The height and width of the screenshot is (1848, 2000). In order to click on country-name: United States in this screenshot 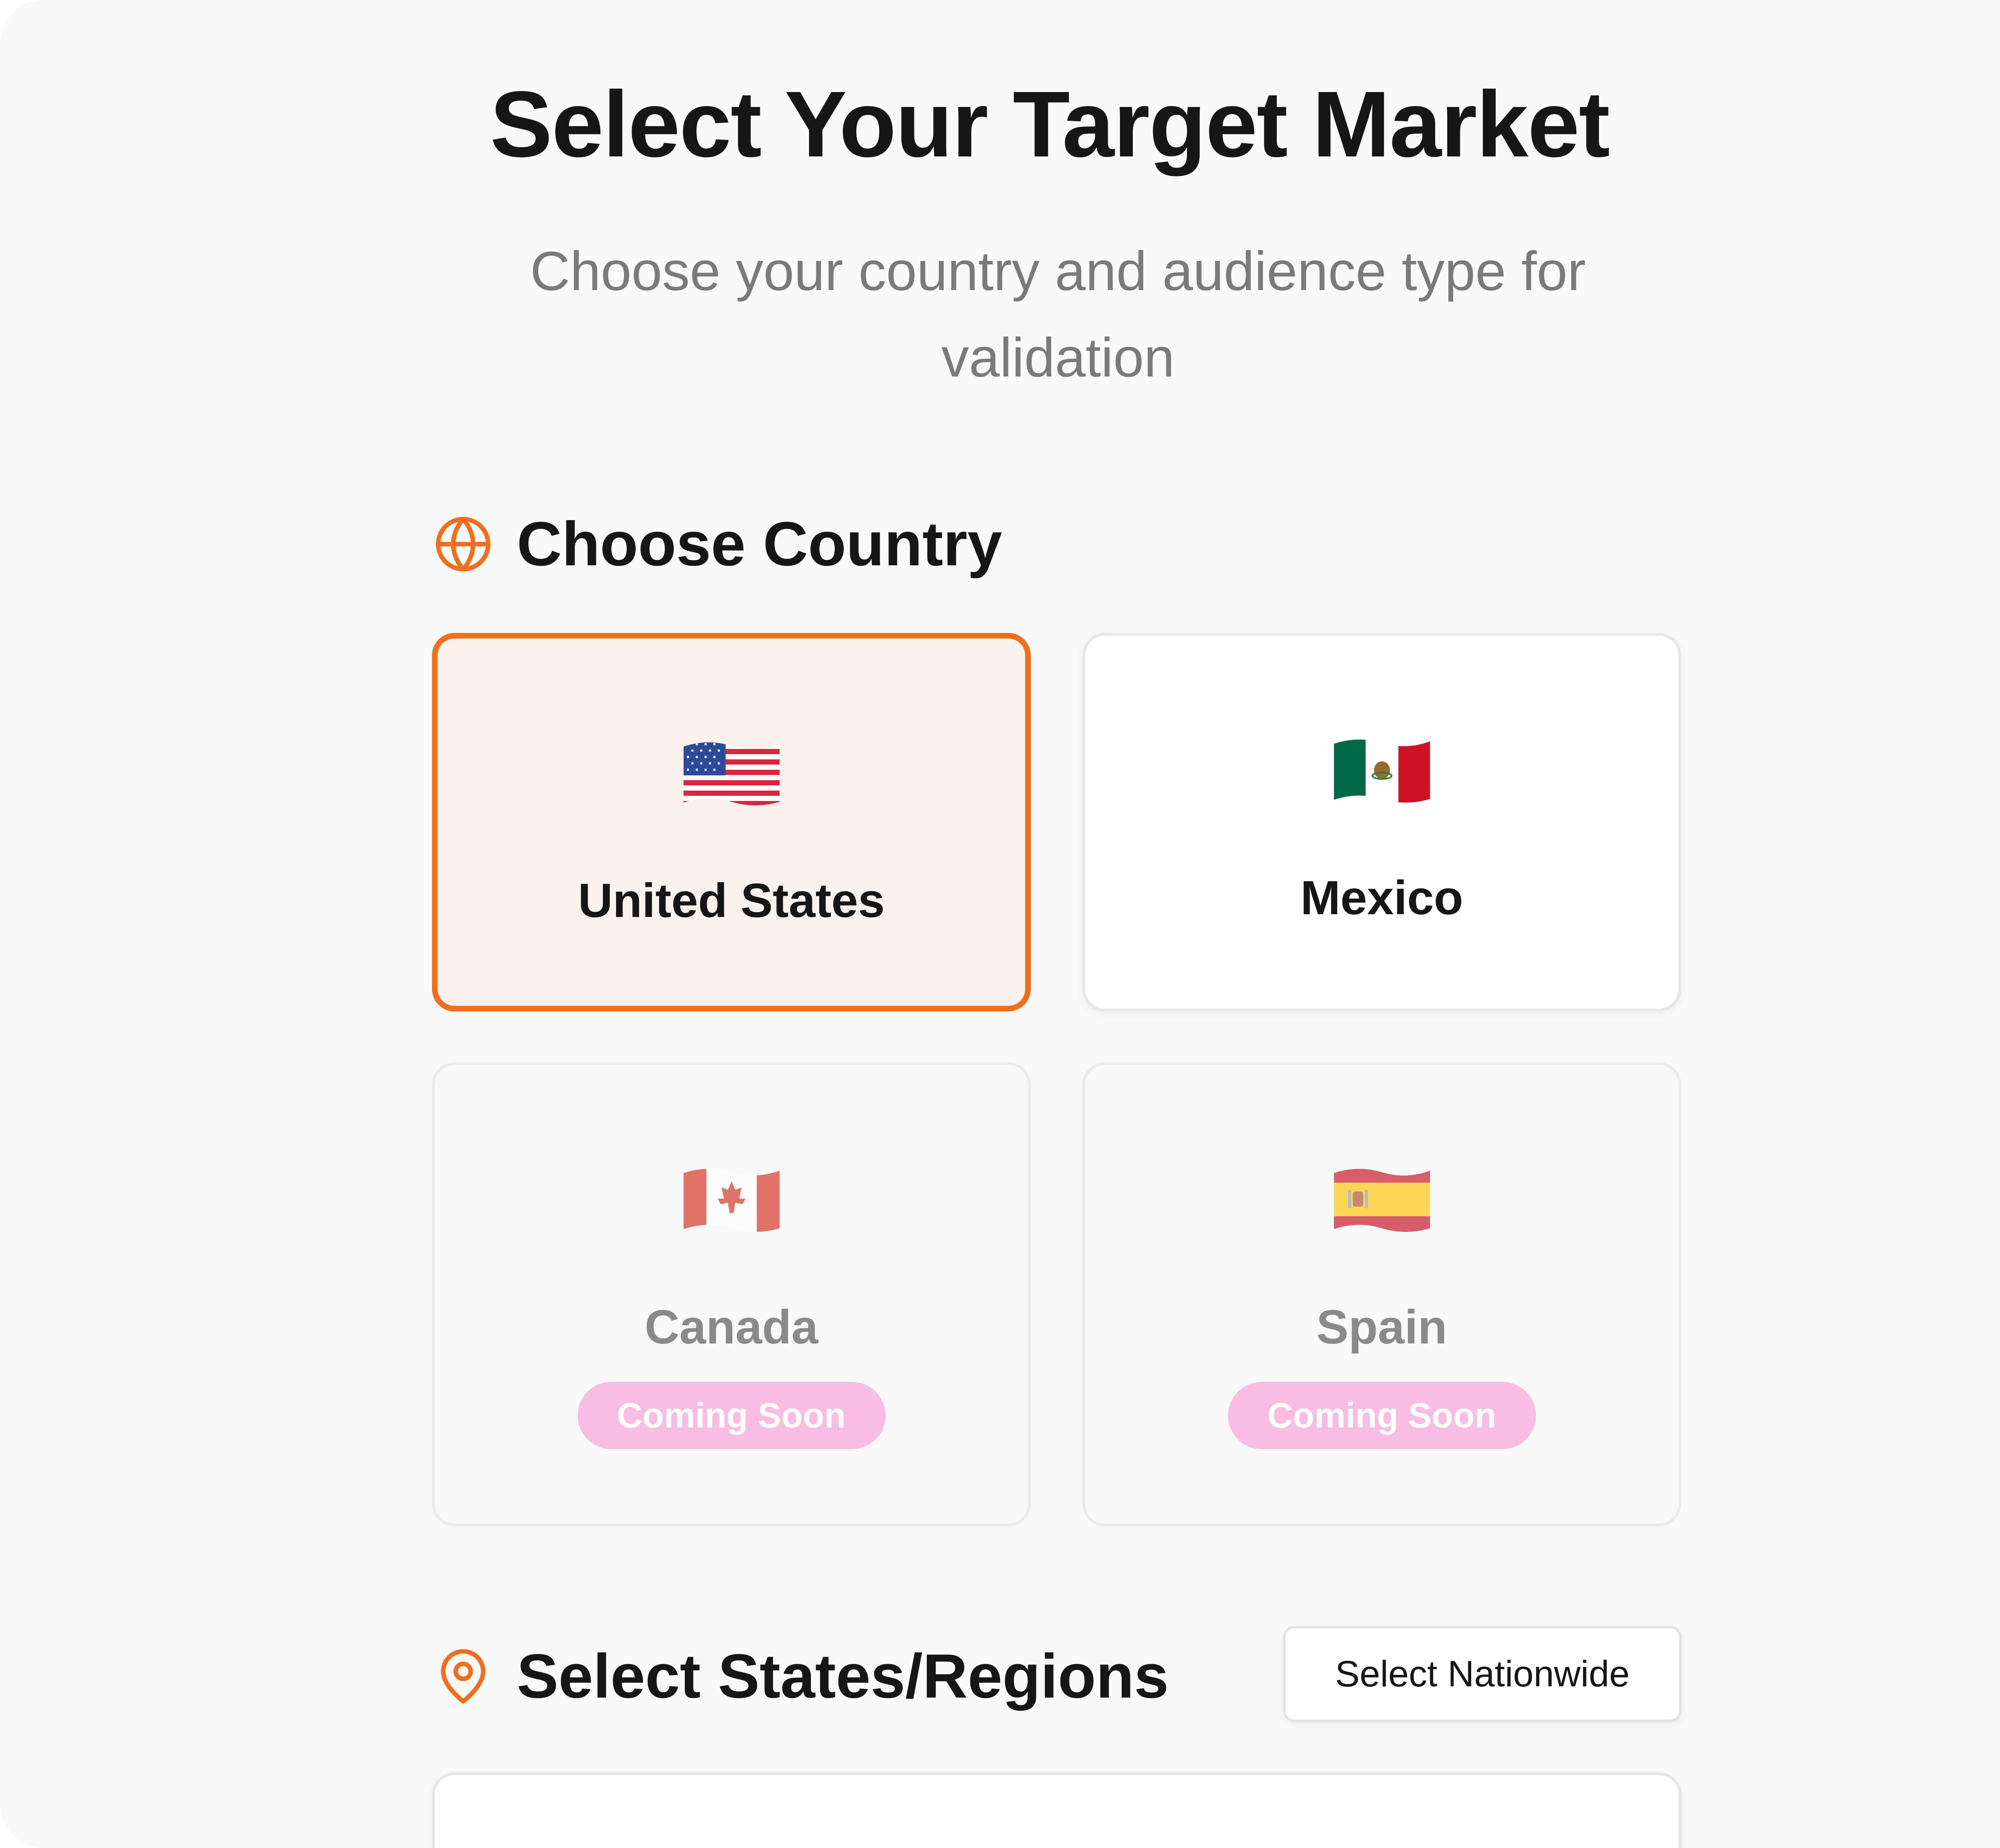, I will do `click(731, 900)`.